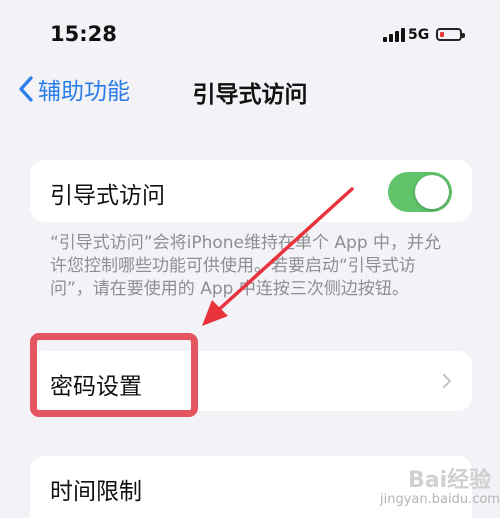 Image resolution: width=500 pixels, height=518 pixels. What do you see at coordinates (250, 30) in the screenshot?
I see `status-bar: 15:28 5G` at bounding box center [250, 30].